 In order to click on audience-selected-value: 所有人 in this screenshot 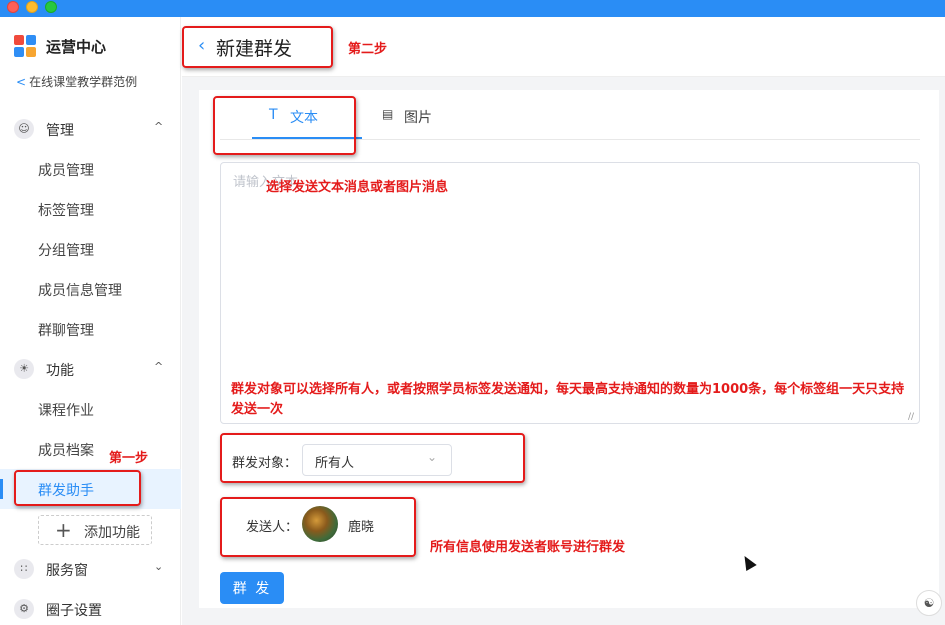, I will do `click(335, 463)`.